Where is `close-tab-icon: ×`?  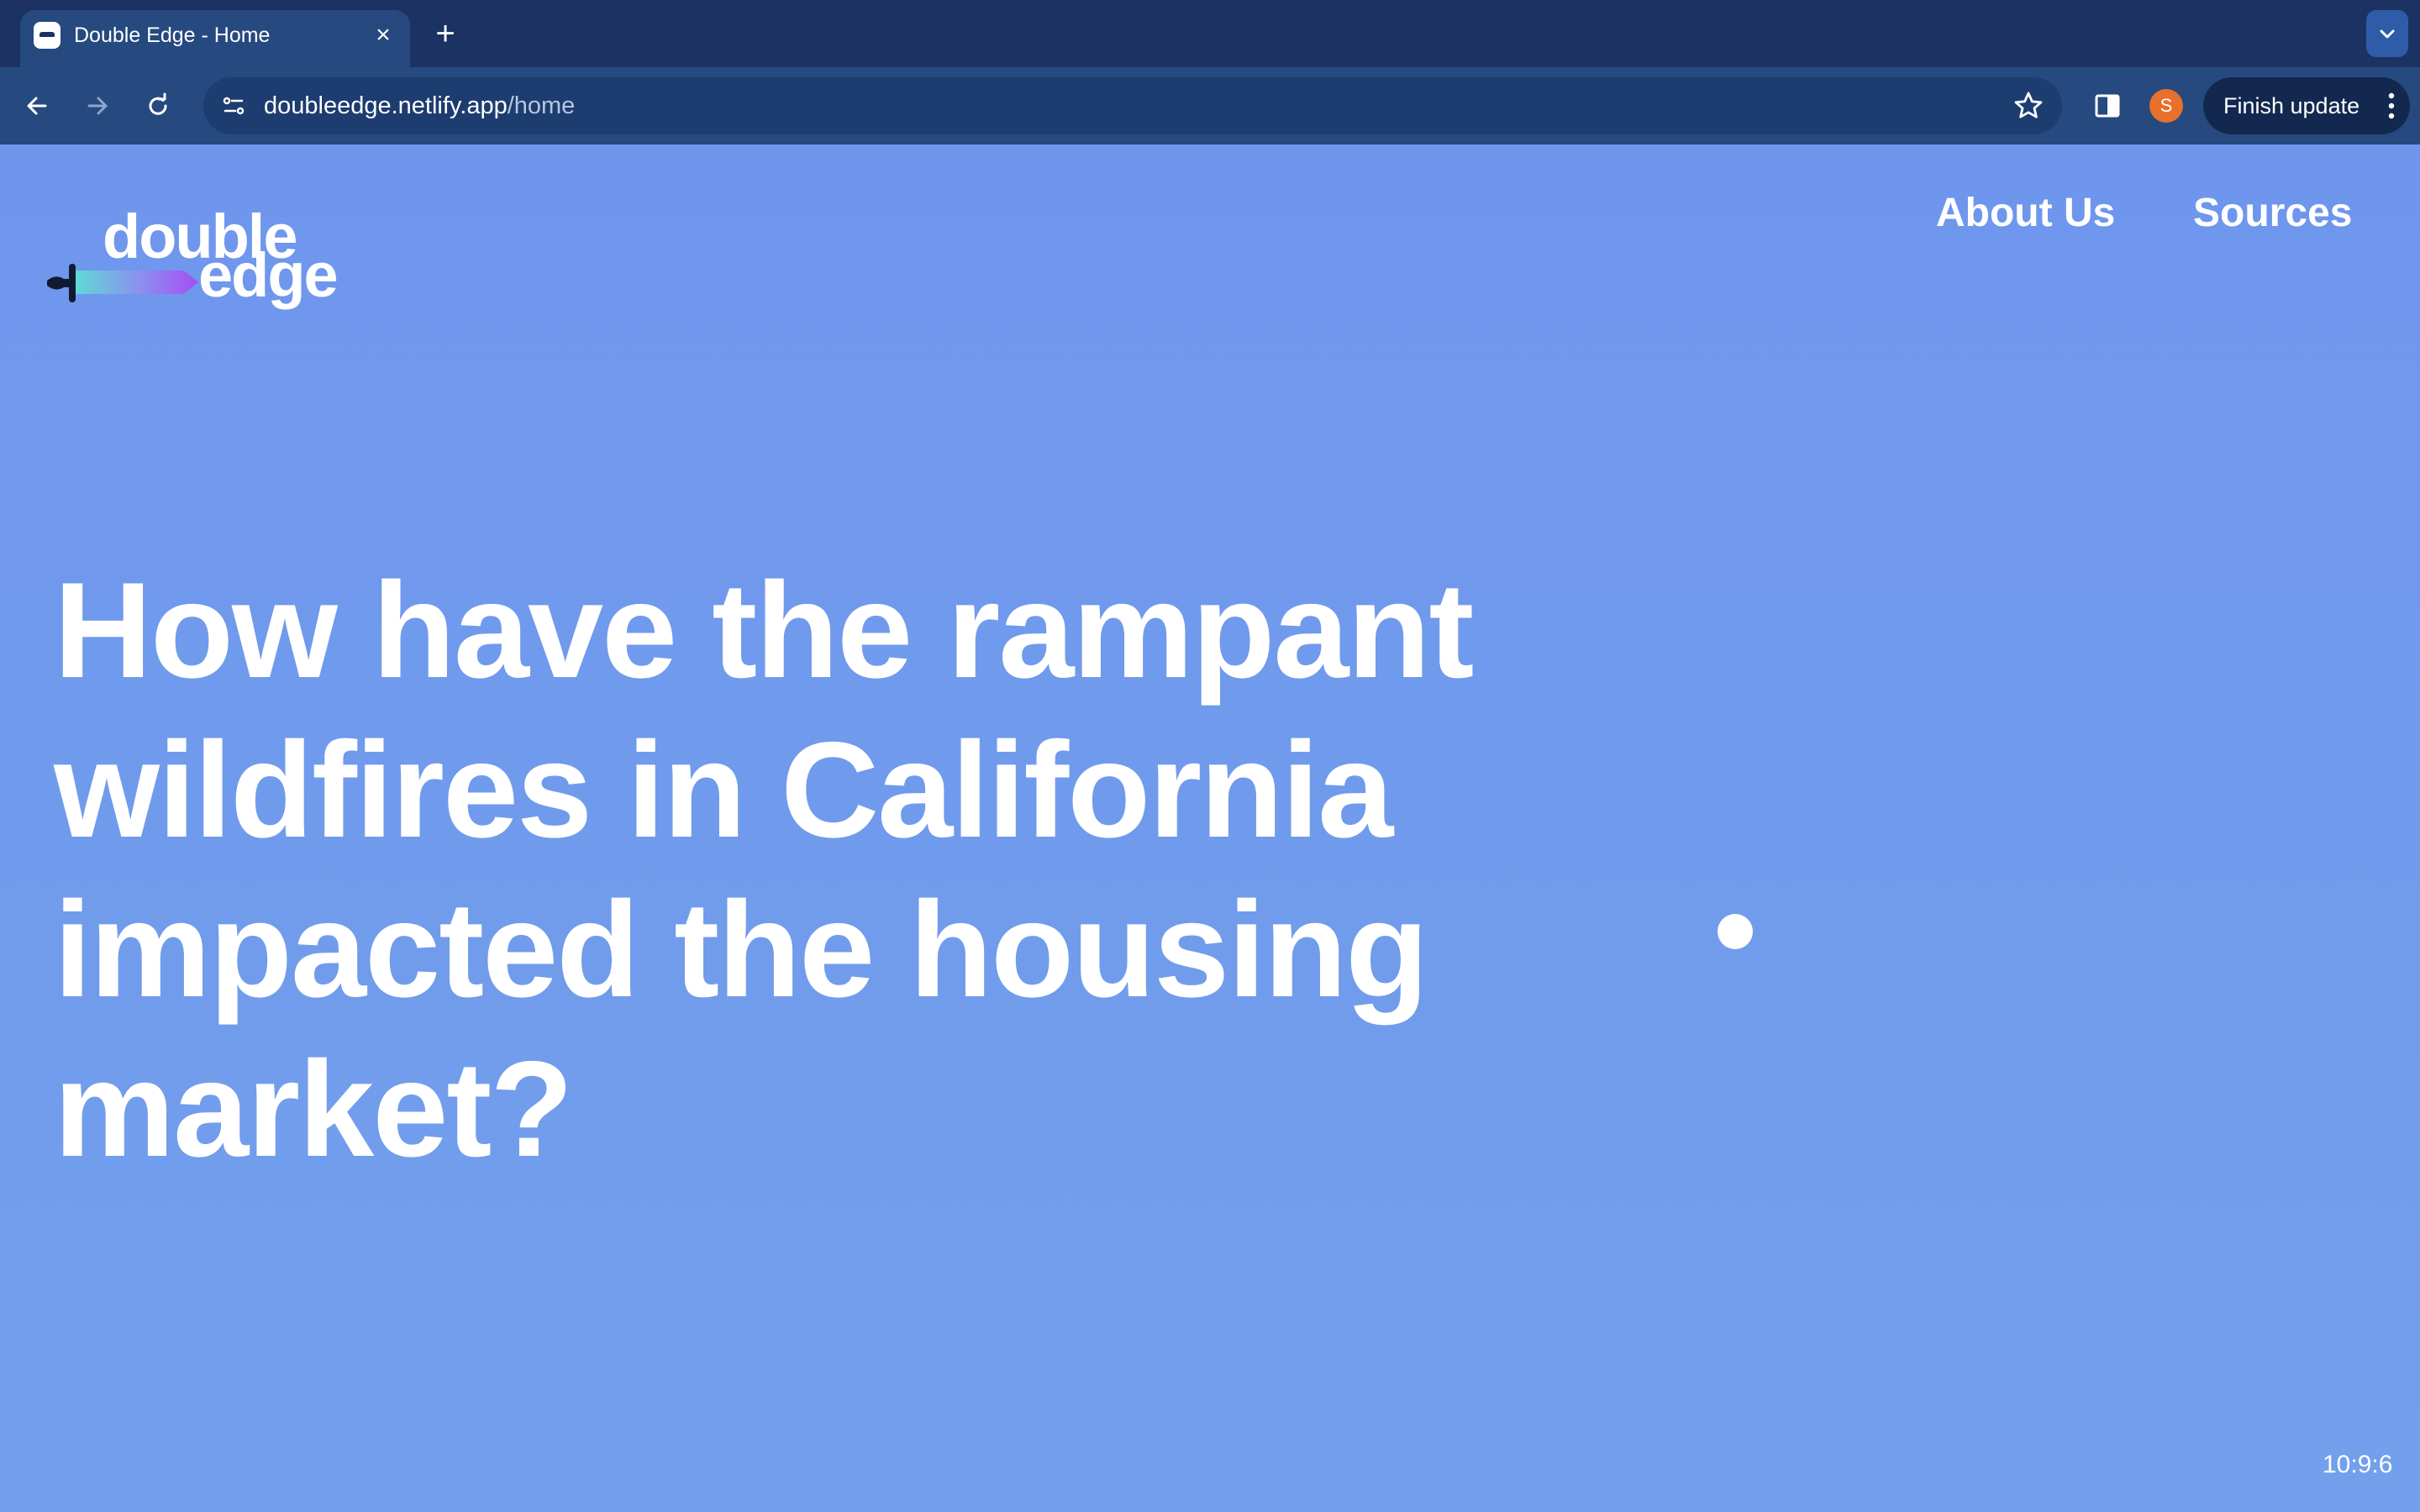 close-tab-icon: × is located at coordinates (383, 35).